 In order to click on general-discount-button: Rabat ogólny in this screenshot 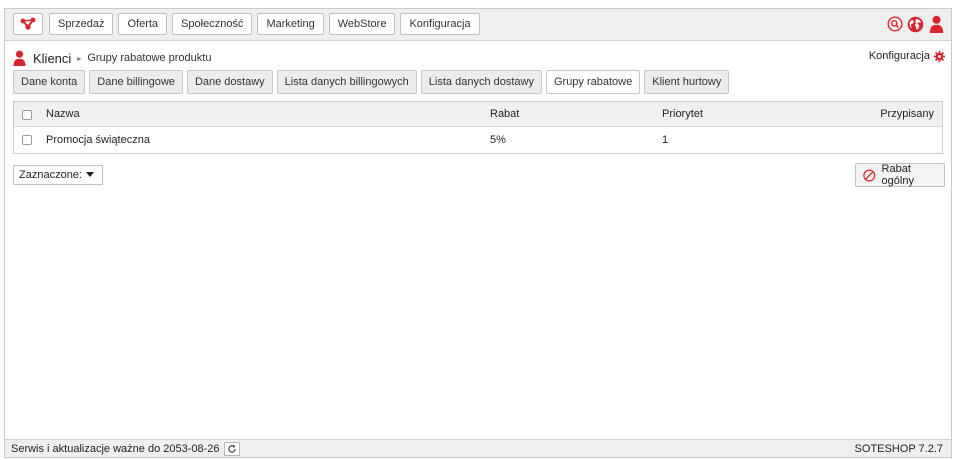, I will do `click(900, 175)`.